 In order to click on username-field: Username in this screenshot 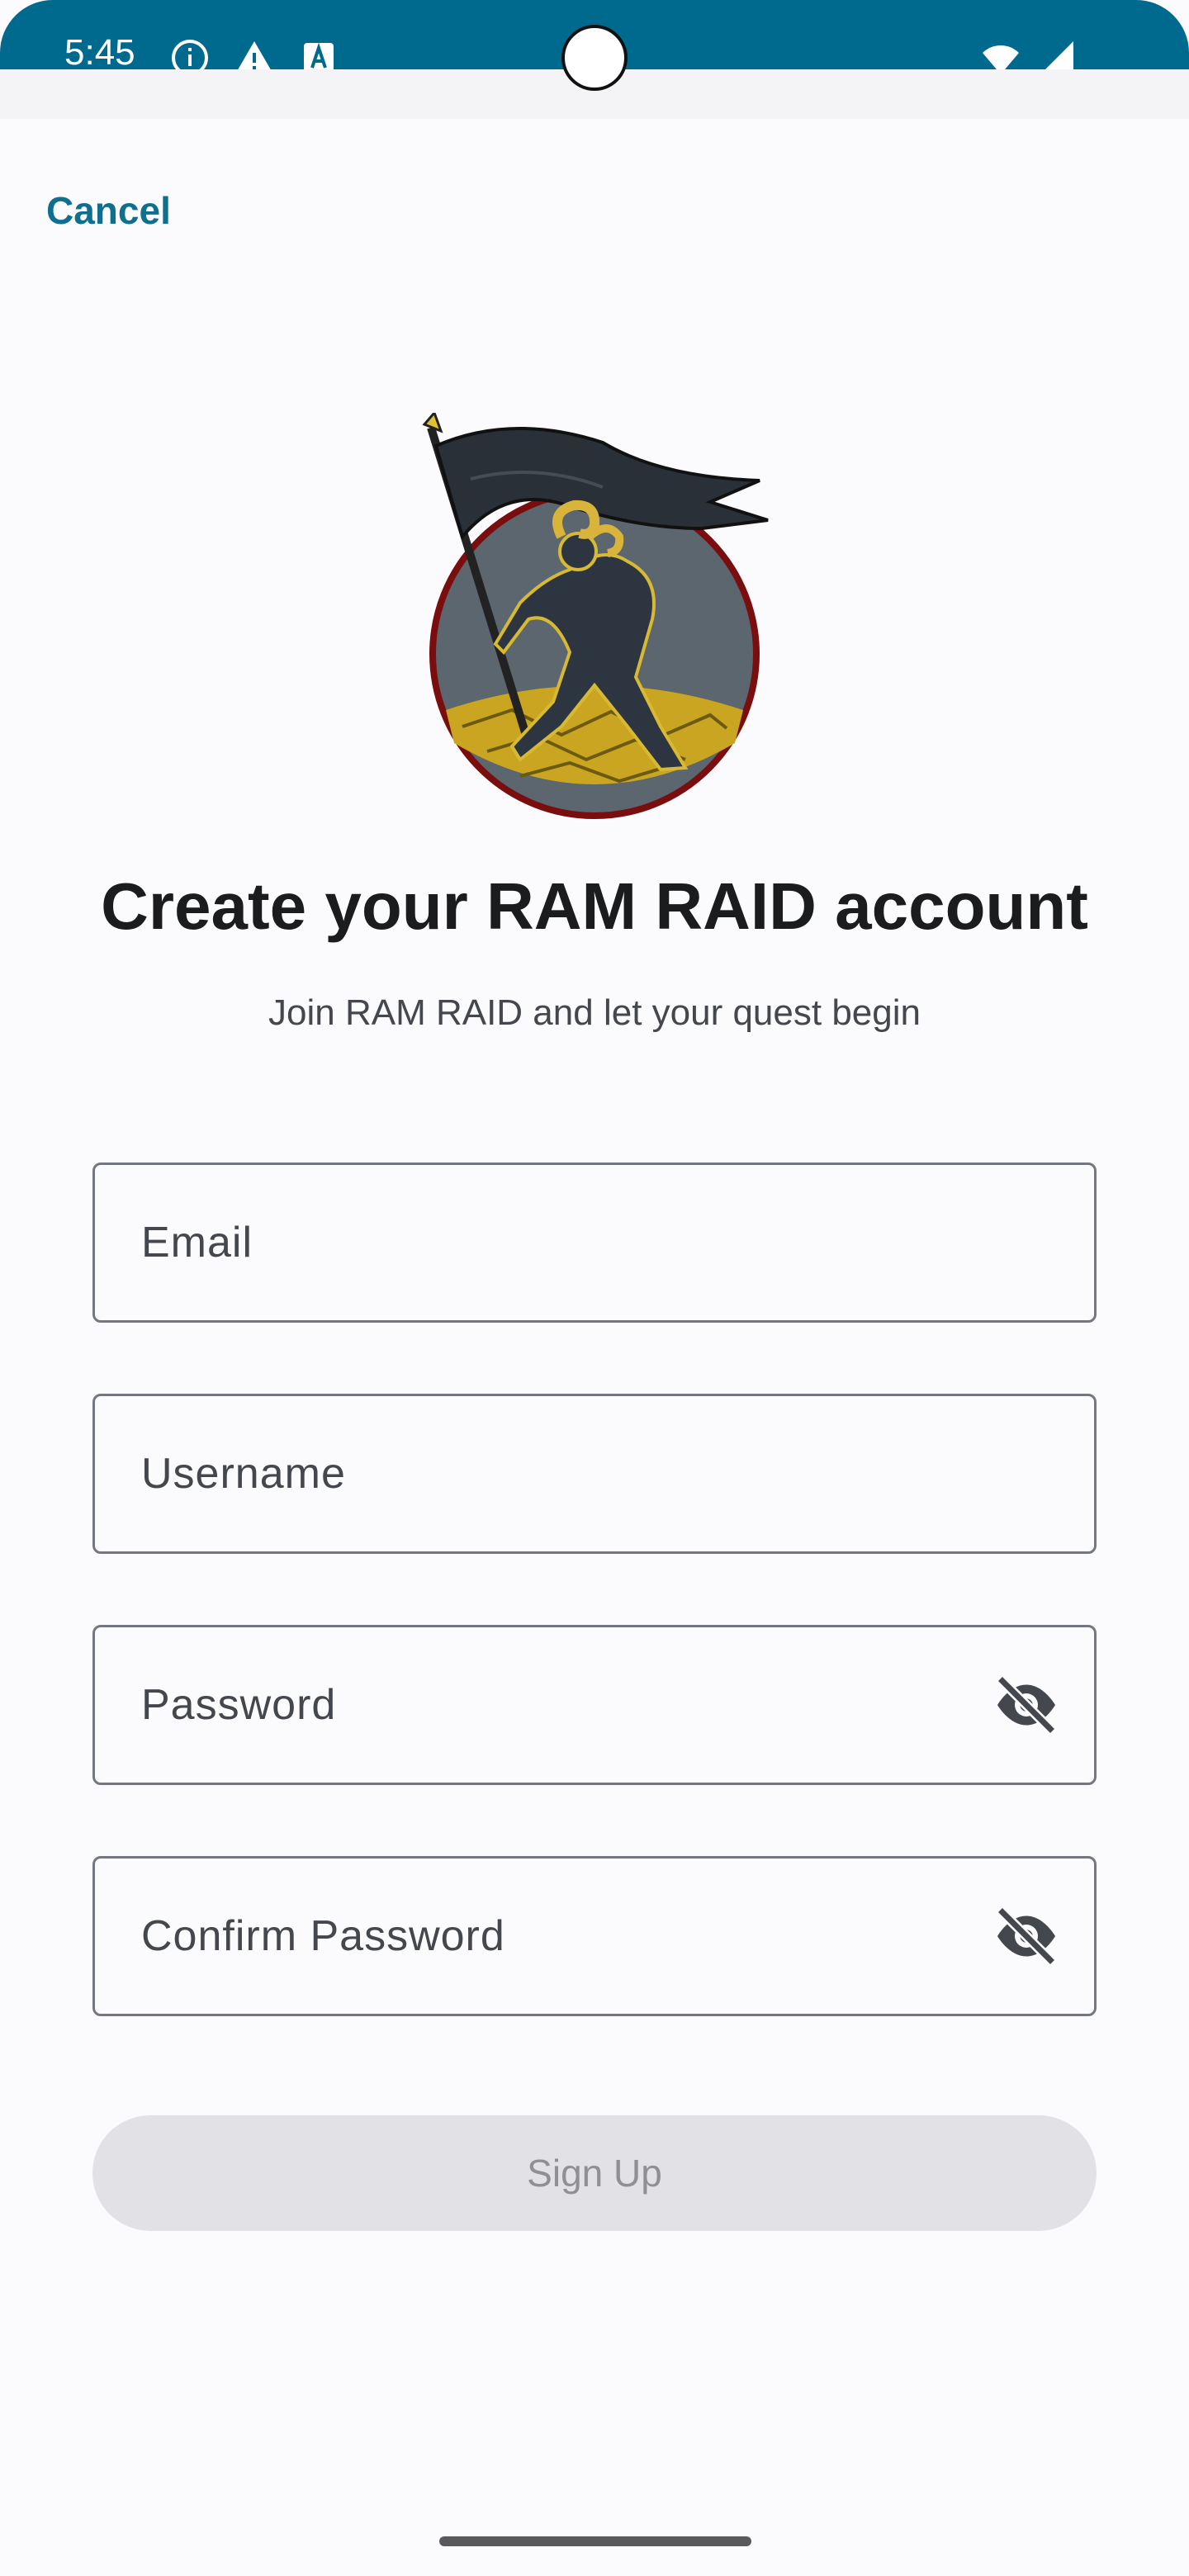, I will do `click(594, 1474)`.